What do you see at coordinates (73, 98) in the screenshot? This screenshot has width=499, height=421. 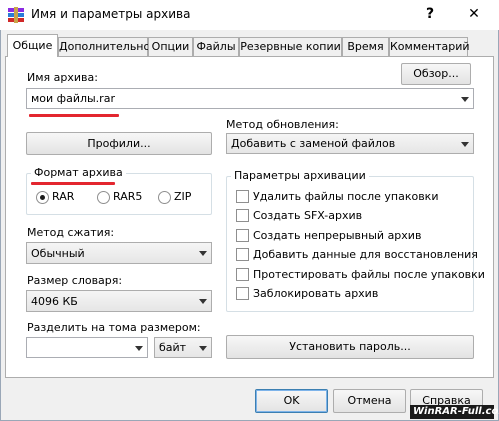 I see `archive-name-value: мои файлы.rar` at bounding box center [73, 98].